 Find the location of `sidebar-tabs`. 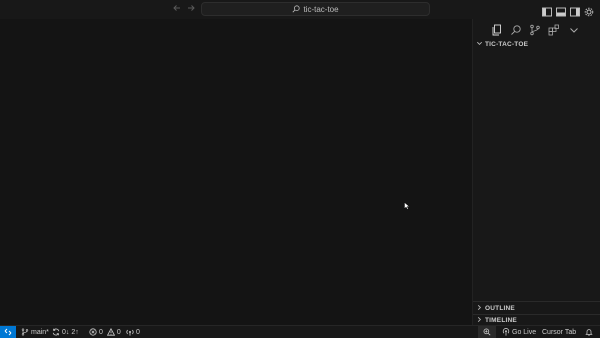

sidebar-tabs is located at coordinates (536, 29).